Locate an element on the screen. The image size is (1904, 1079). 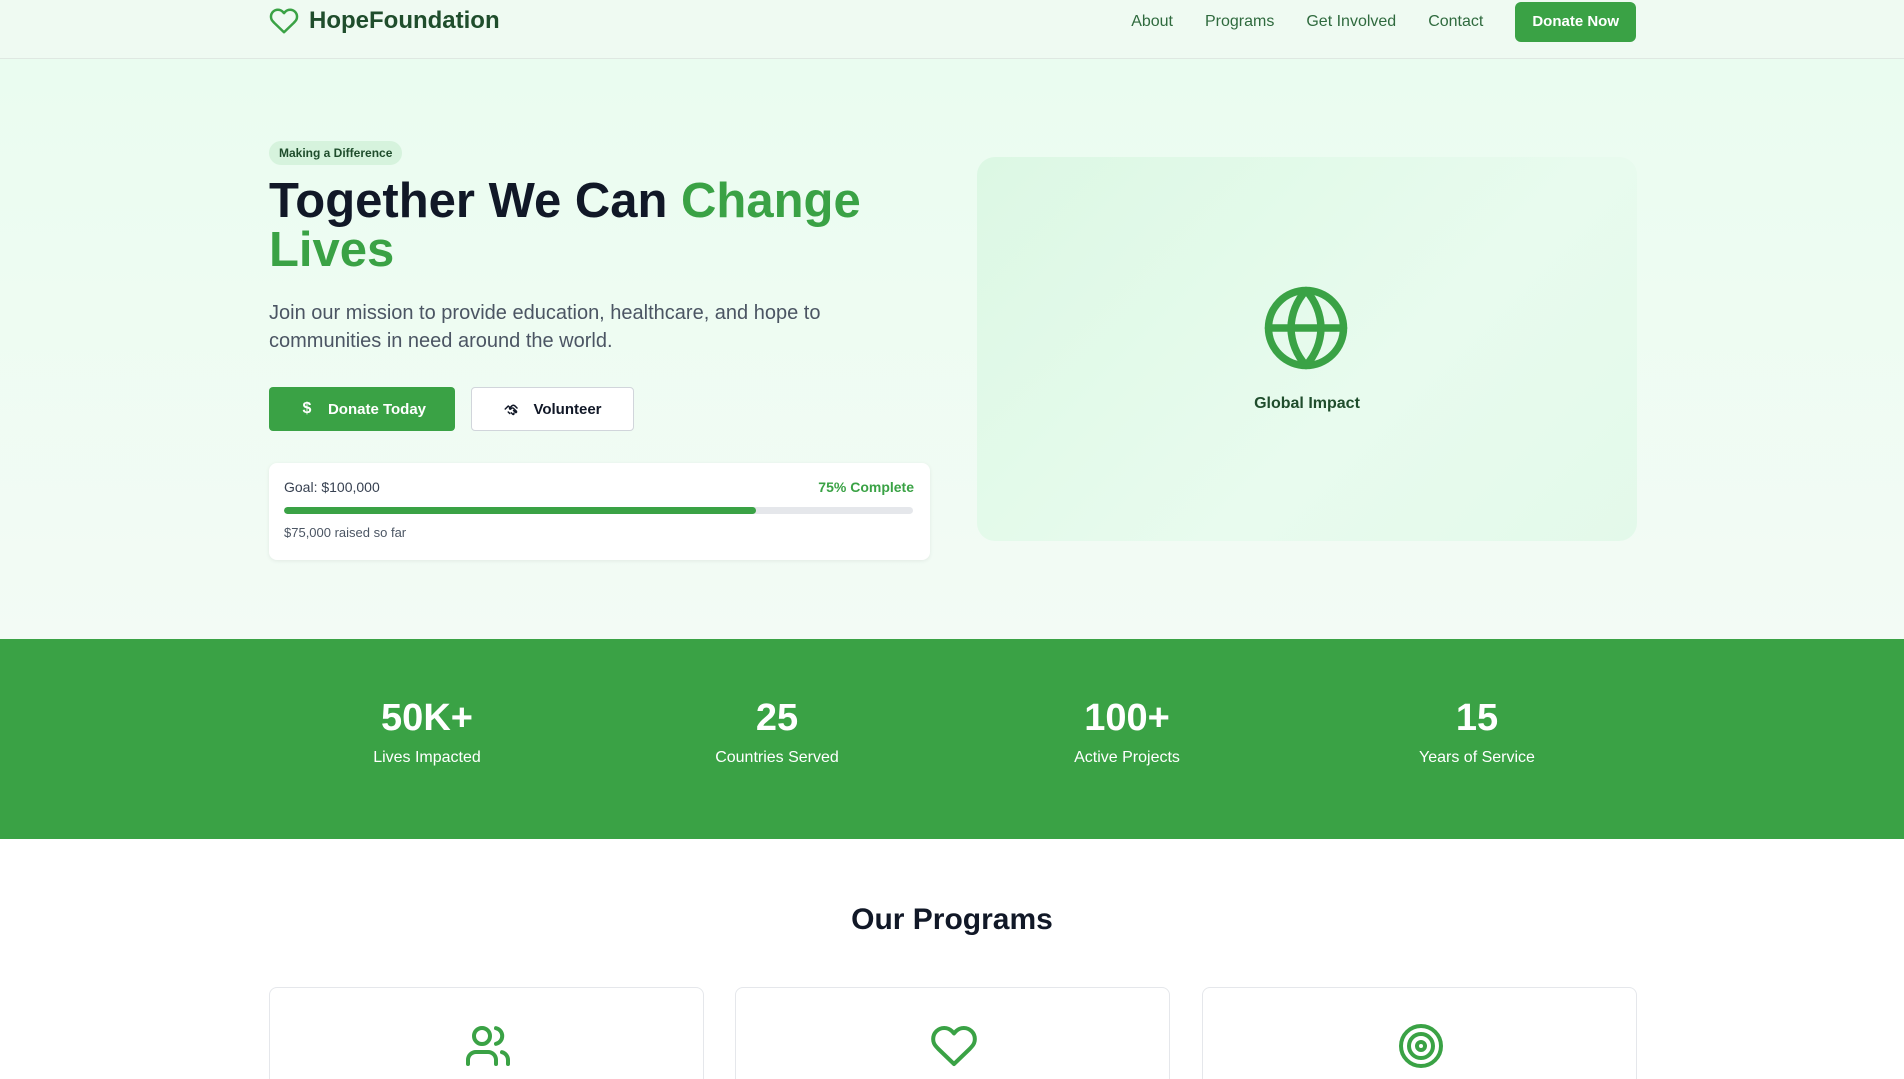
stat-countries-served: 25 Countries Served is located at coordinates (777, 732).